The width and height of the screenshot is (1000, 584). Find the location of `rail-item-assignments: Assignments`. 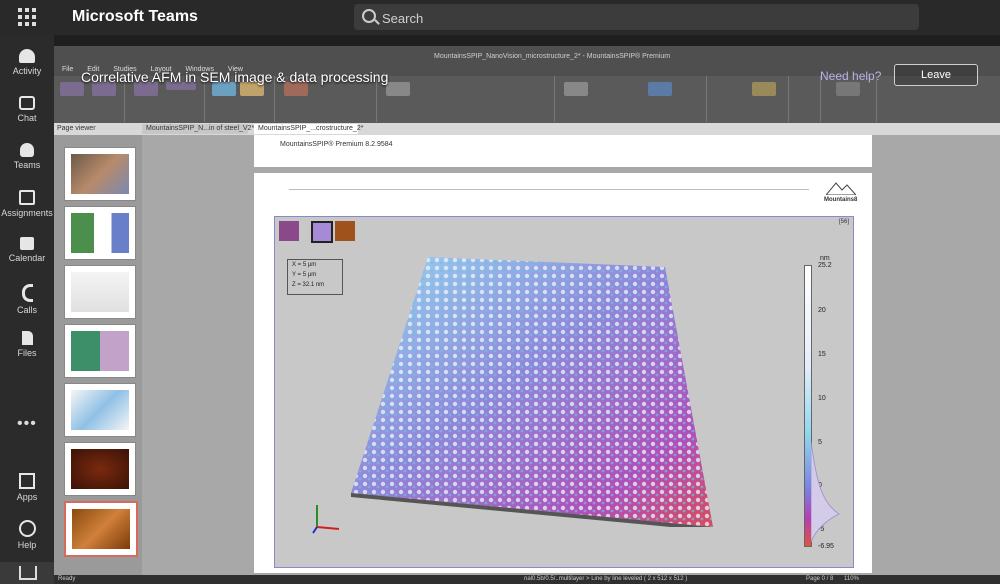

rail-item-assignments: Assignments is located at coordinates (27, 205).